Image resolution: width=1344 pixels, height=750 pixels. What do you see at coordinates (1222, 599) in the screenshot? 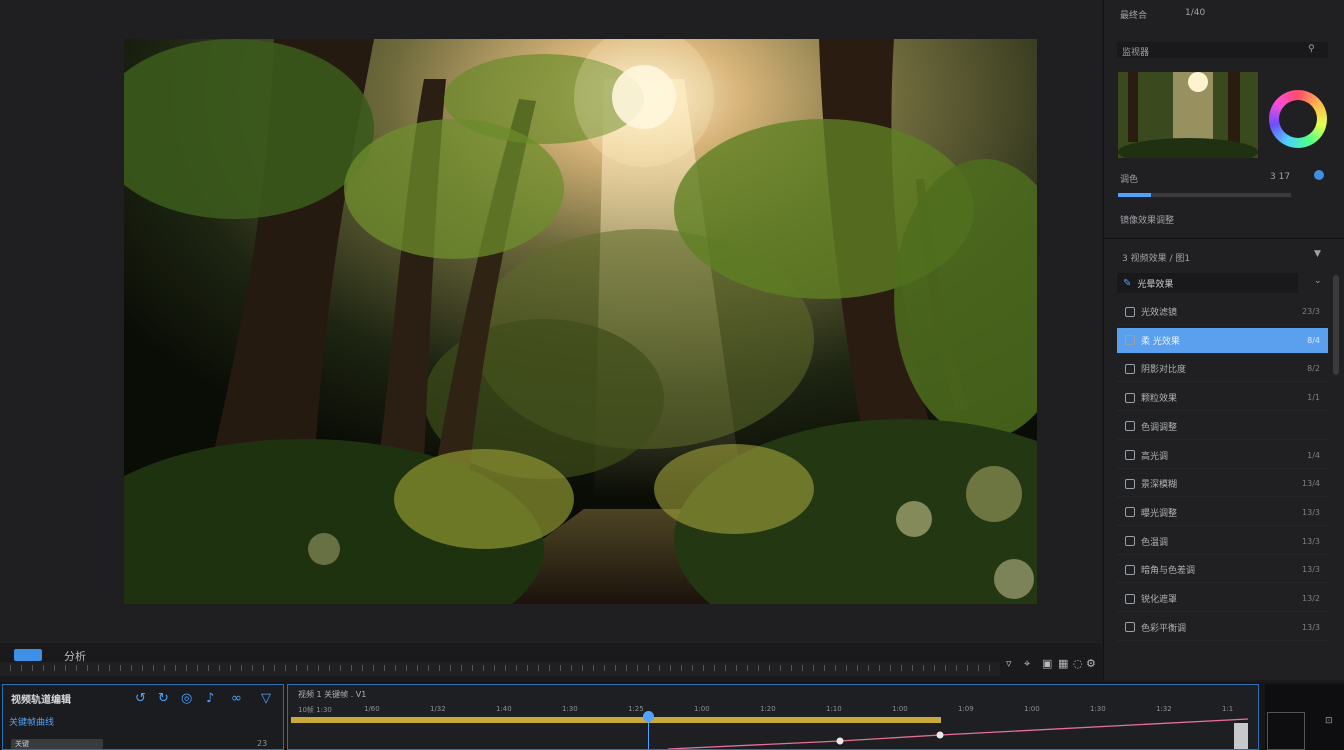
I see `effect-list-item: 锐化遮罩 13/2` at bounding box center [1222, 599].